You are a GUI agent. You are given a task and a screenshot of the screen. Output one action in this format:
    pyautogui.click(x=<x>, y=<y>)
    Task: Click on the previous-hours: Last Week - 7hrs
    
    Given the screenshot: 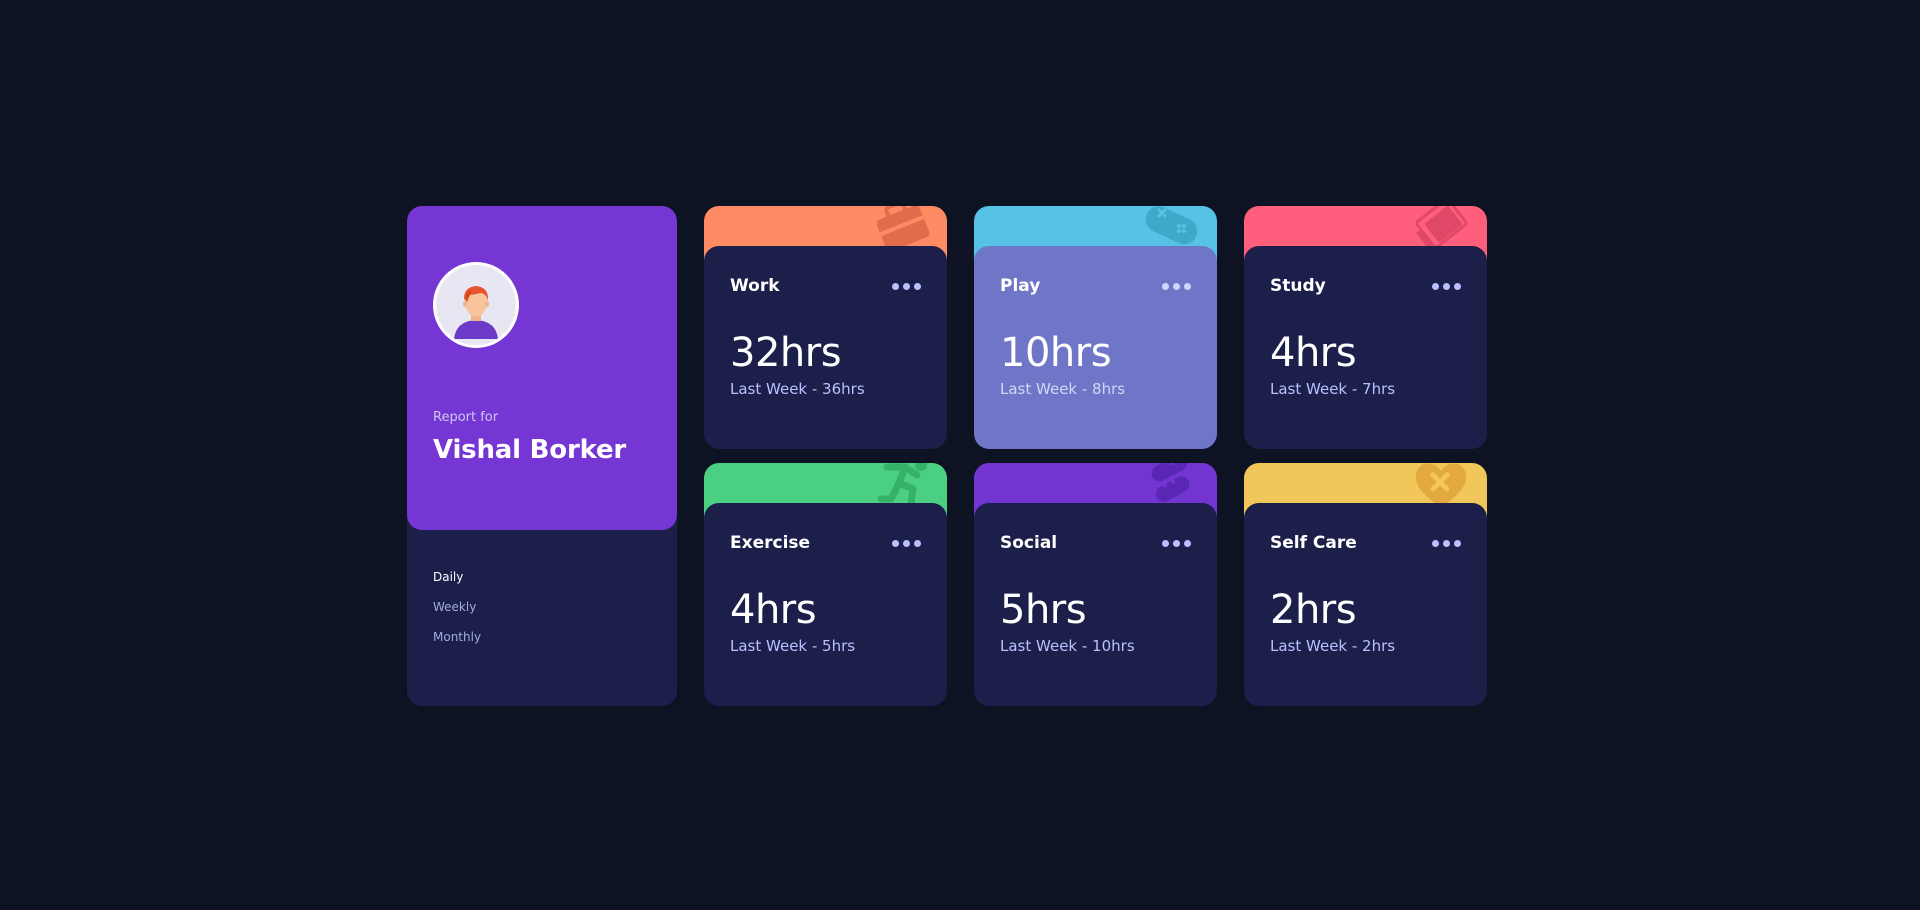 What is the action you would take?
    pyautogui.click(x=1333, y=389)
    